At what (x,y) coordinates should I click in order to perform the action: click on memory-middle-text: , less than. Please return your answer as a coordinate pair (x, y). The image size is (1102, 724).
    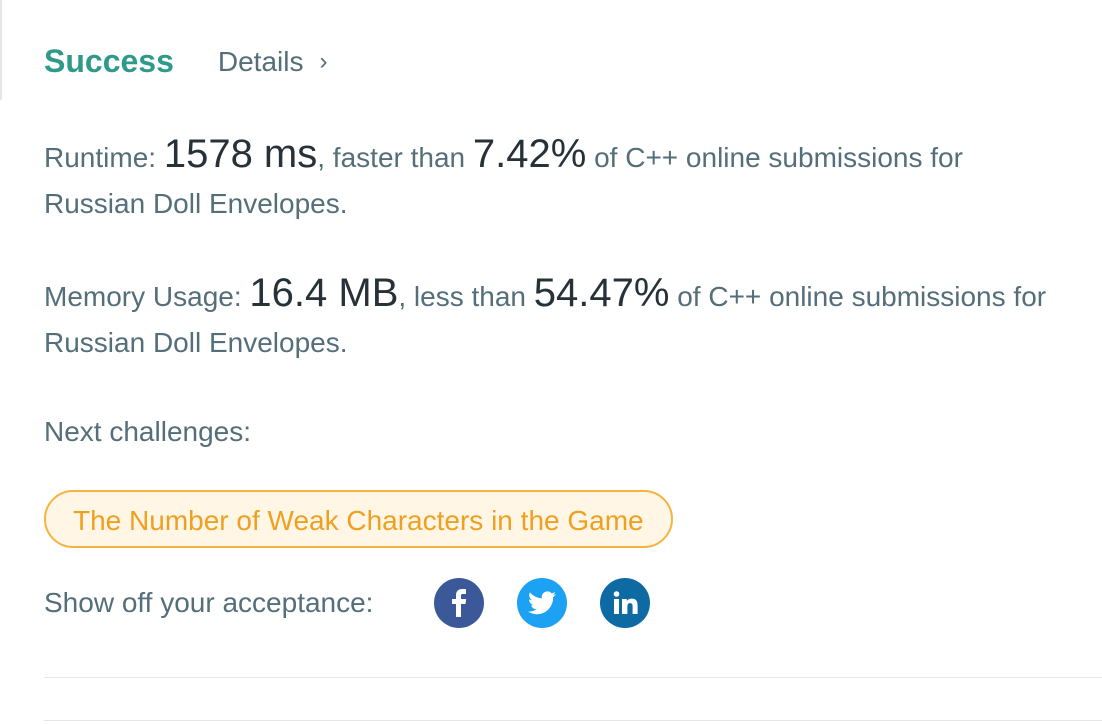
    Looking at the image, I should click on (466, 296).